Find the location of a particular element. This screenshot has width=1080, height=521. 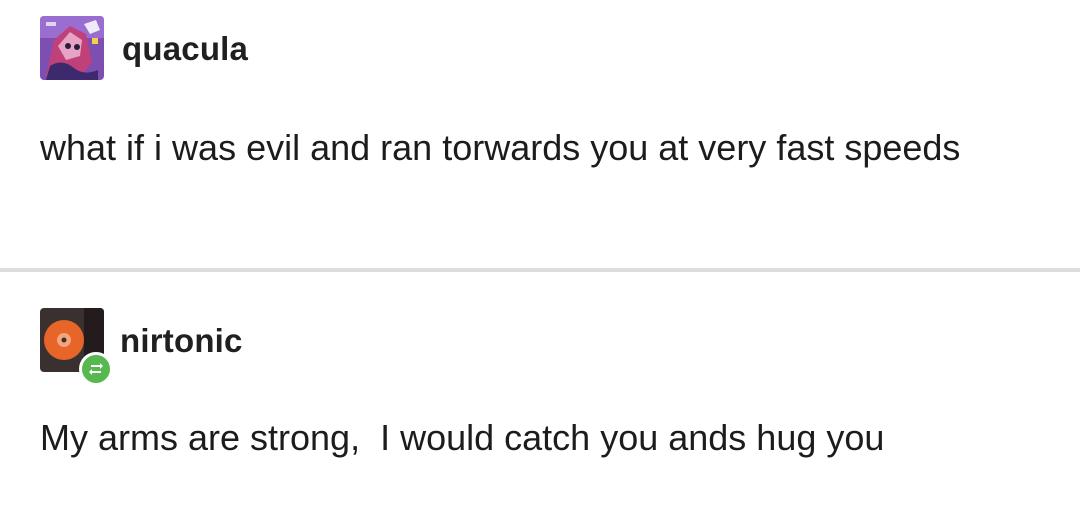

username: nirtonic is located at coordinates (181, 341).